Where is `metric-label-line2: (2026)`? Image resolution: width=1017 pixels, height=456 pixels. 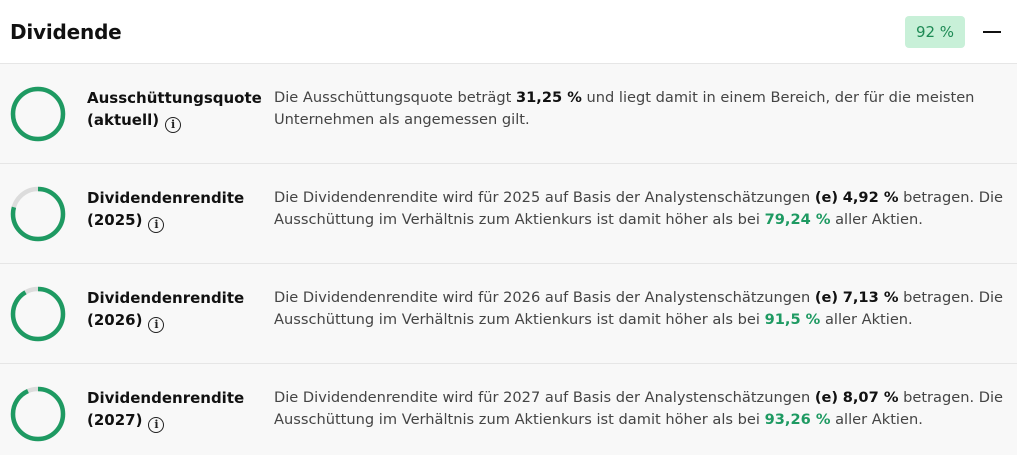
metric-label-line2: (2026) is located at coordinates (115, 320).